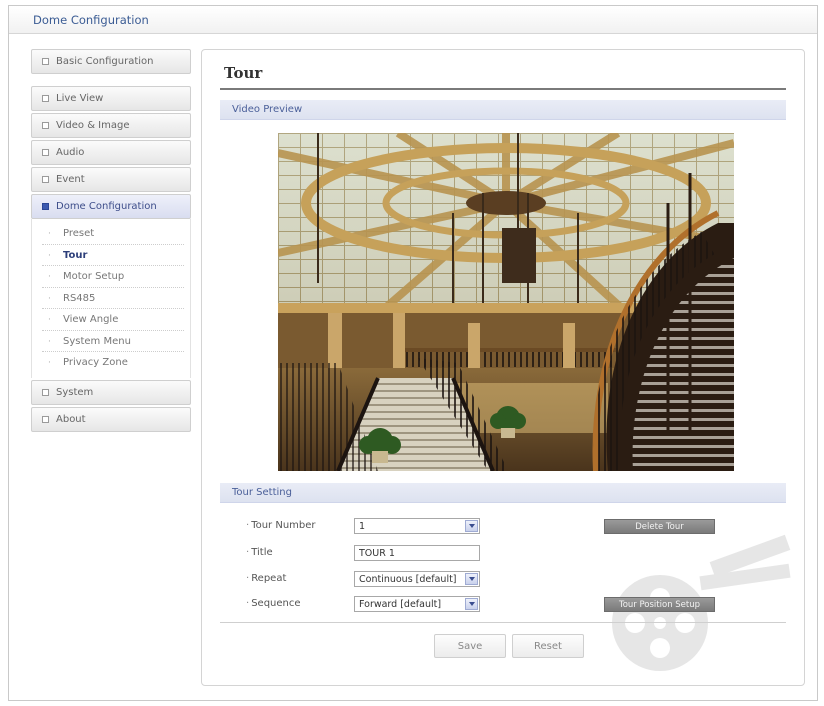 Image resolution: width=824 pixels, height=706 pixels. Describe the element at coordinates (503, 622) in the screenshot. I see `form-divider` at that location.